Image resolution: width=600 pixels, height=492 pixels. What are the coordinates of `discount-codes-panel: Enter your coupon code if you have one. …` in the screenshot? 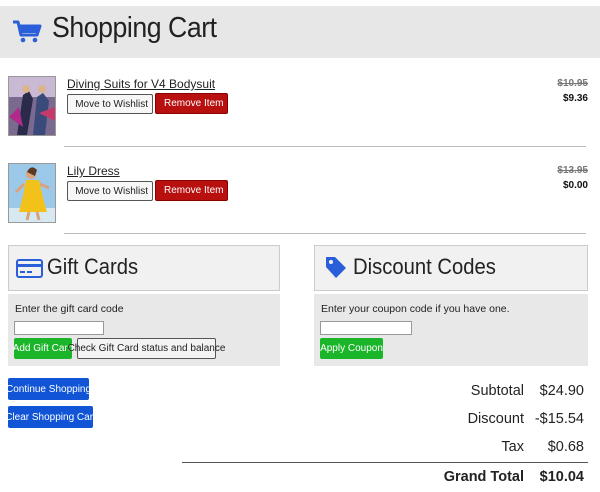 It's located at (451, 330).